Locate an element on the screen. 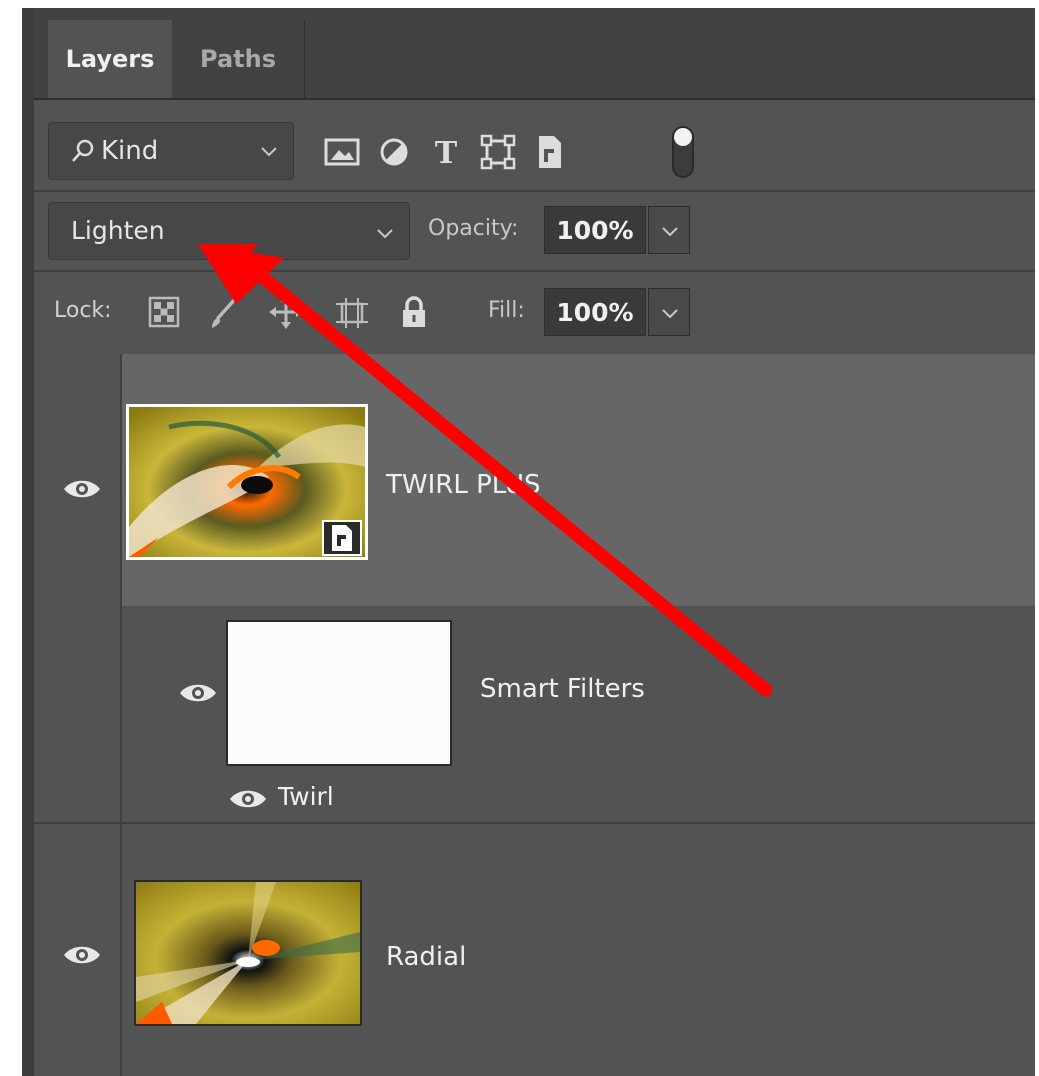 This screenshot has height=1076, width=1039. type-filter-icon: T is located at coordinates (446, 152).